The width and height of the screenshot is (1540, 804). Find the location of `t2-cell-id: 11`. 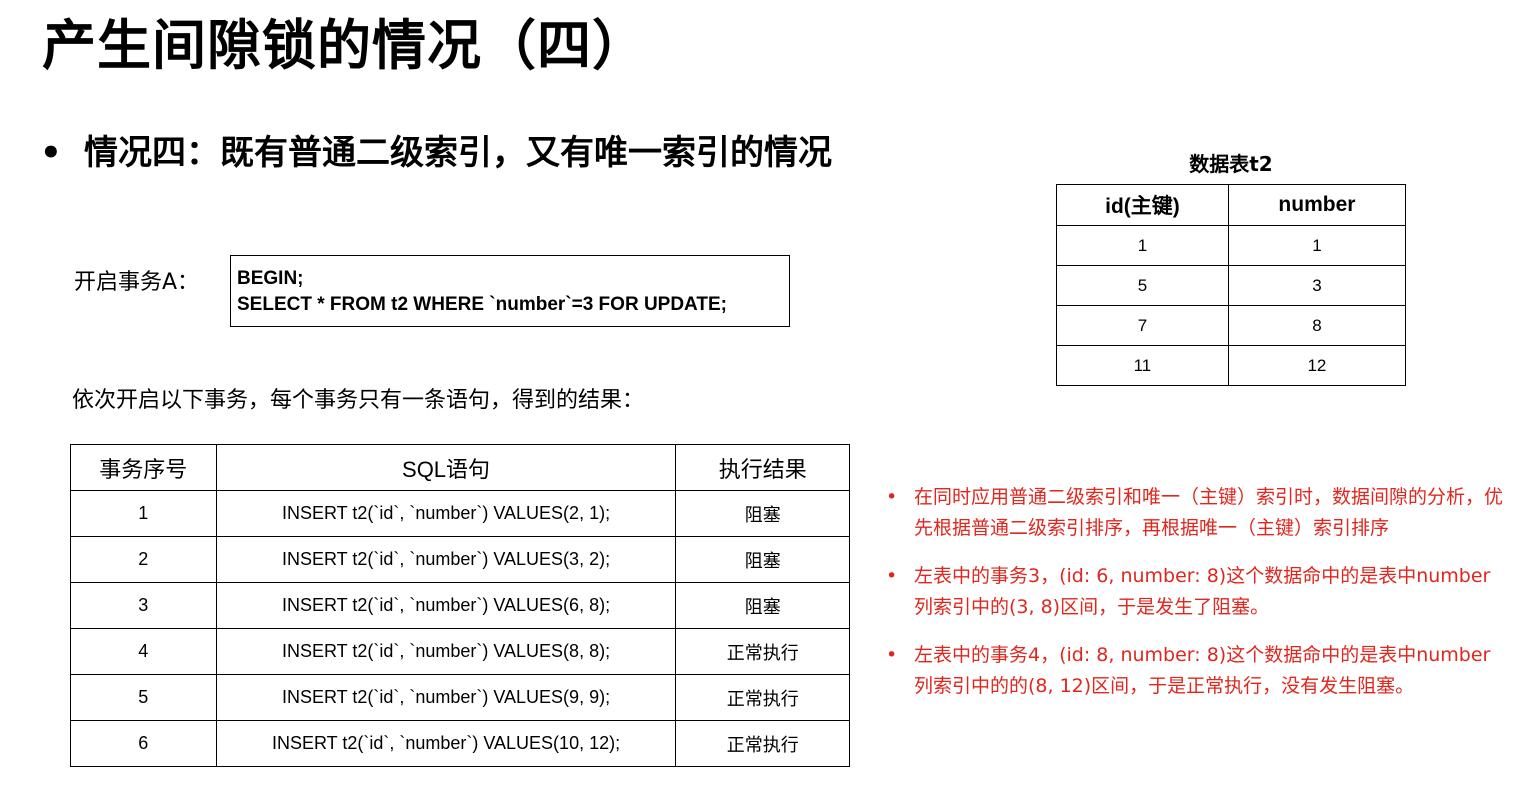

t2-cell-id: 11 is located at coordinates (1142, 365).